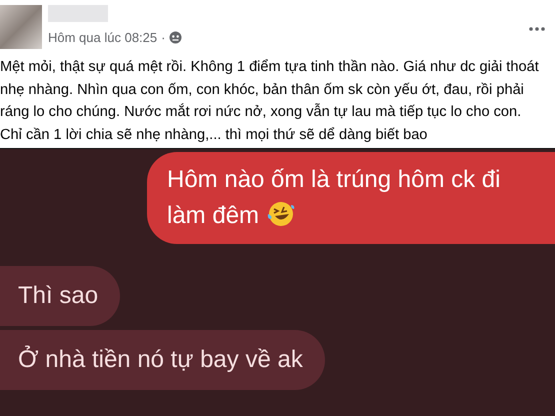 This screenshot has width=555, height=416. What do you see at coordinates (537, 29) in the screenshot?
I see `more-options-icon` at bounding box center [537, 29].